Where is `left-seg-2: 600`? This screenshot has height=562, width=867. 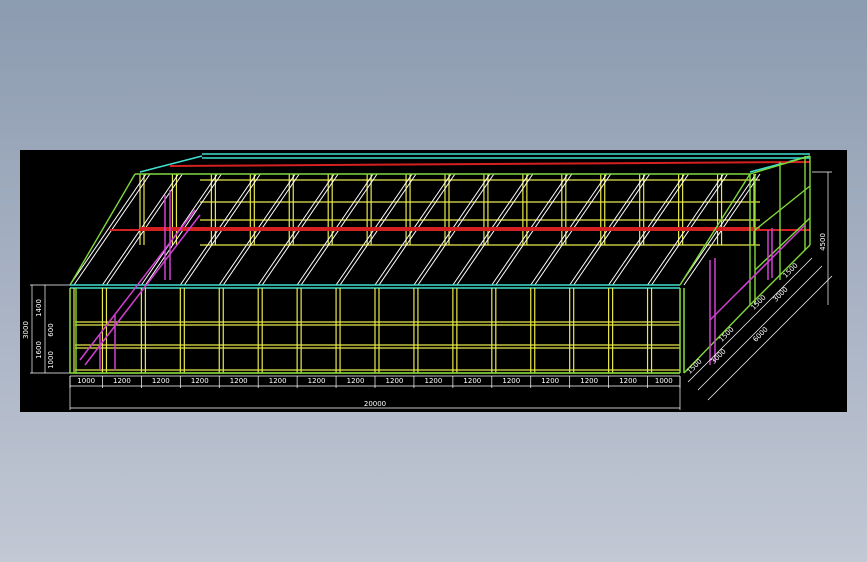 left-seg-2: 600 is located at coordinates (51, 329).